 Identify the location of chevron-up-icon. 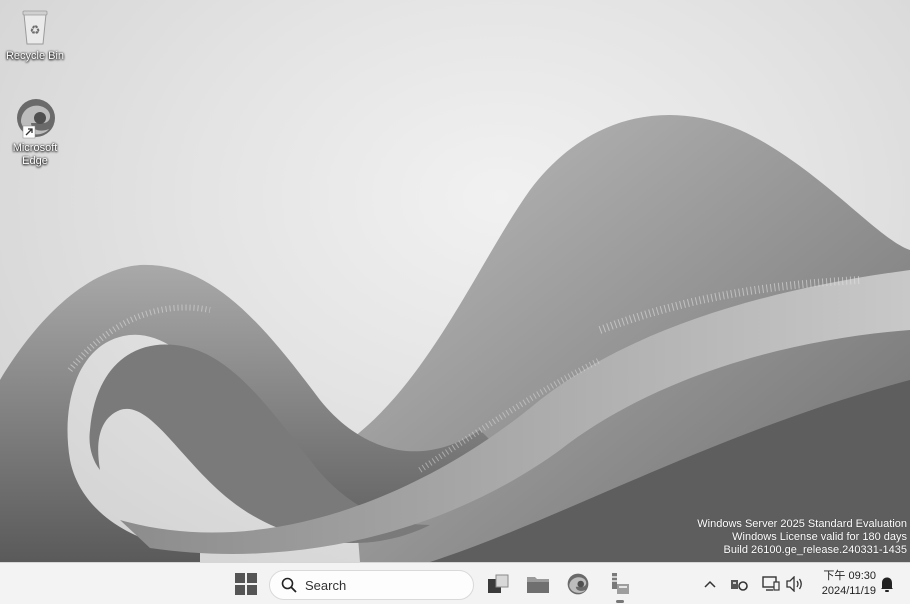
(710, 584).